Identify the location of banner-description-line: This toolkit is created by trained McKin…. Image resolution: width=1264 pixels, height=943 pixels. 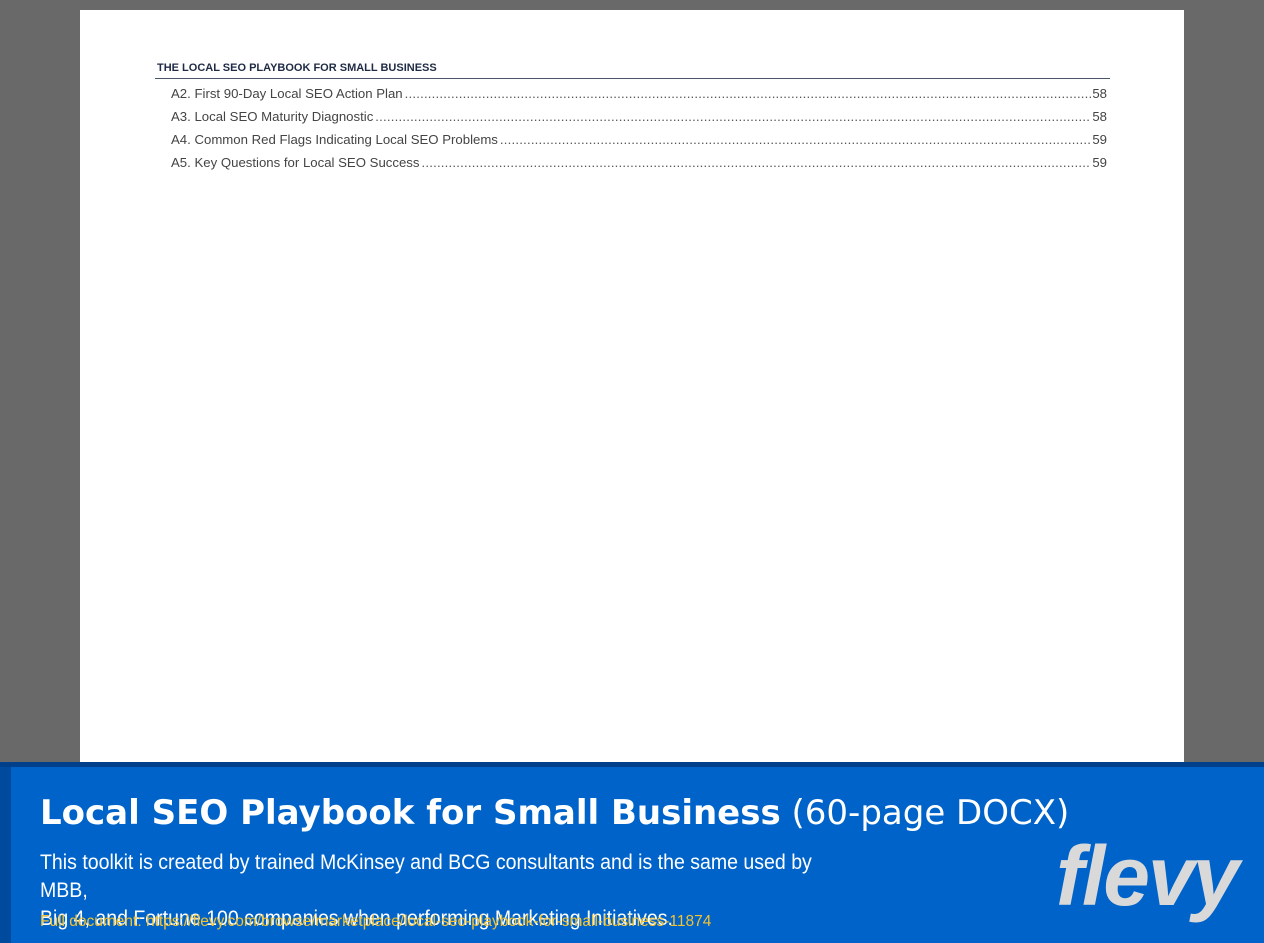
(426, 876).